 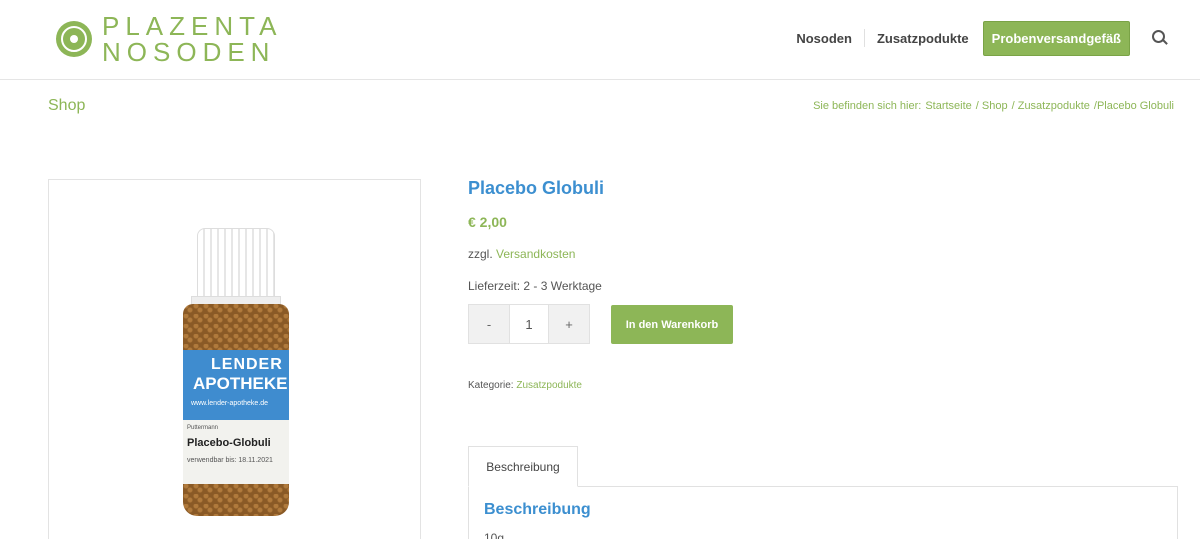 What do you see at coordinates (569, 324) in the screenshot?
I see `quantity-plus-button: +` at bounding box center [569, 324].